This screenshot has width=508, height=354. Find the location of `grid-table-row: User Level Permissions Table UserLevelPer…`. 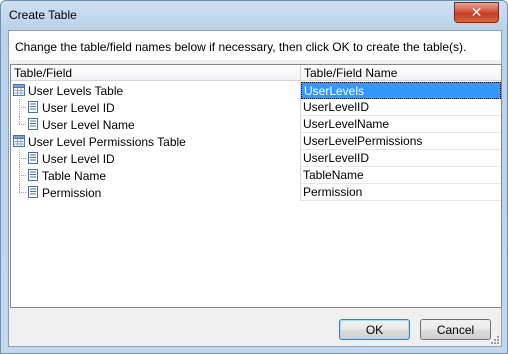

grid-table-row: User Level Permissions Table UserLevelPer… is located at coordinates (256, 141).